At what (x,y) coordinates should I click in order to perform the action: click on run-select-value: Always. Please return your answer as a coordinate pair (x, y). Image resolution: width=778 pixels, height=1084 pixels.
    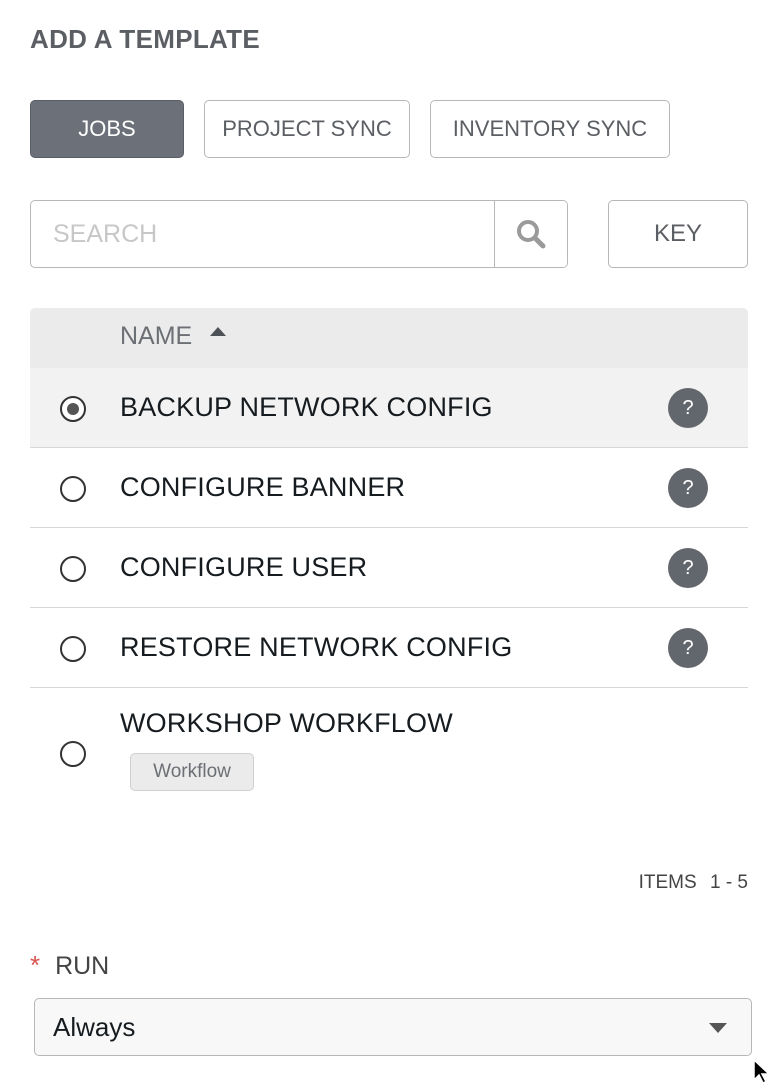
    Looking at the image, I should click on (94, 1026).